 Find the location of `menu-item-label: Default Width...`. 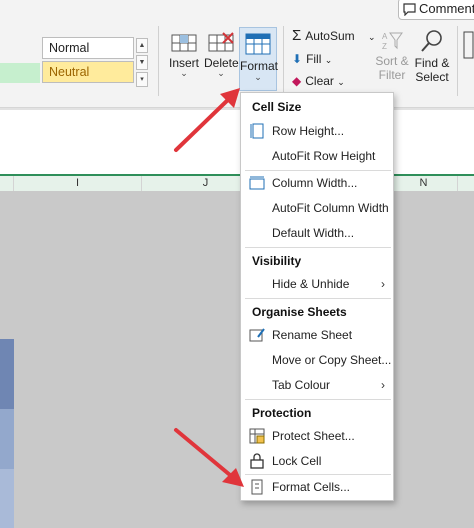

menu-item-label: Default Width... is located at coordinates (313, 233).